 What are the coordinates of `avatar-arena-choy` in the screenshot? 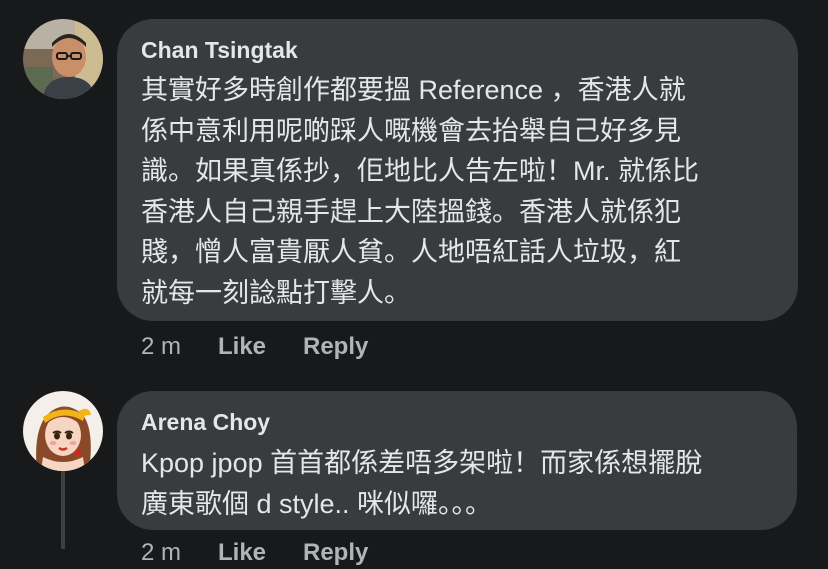 It's located at (63, 431).